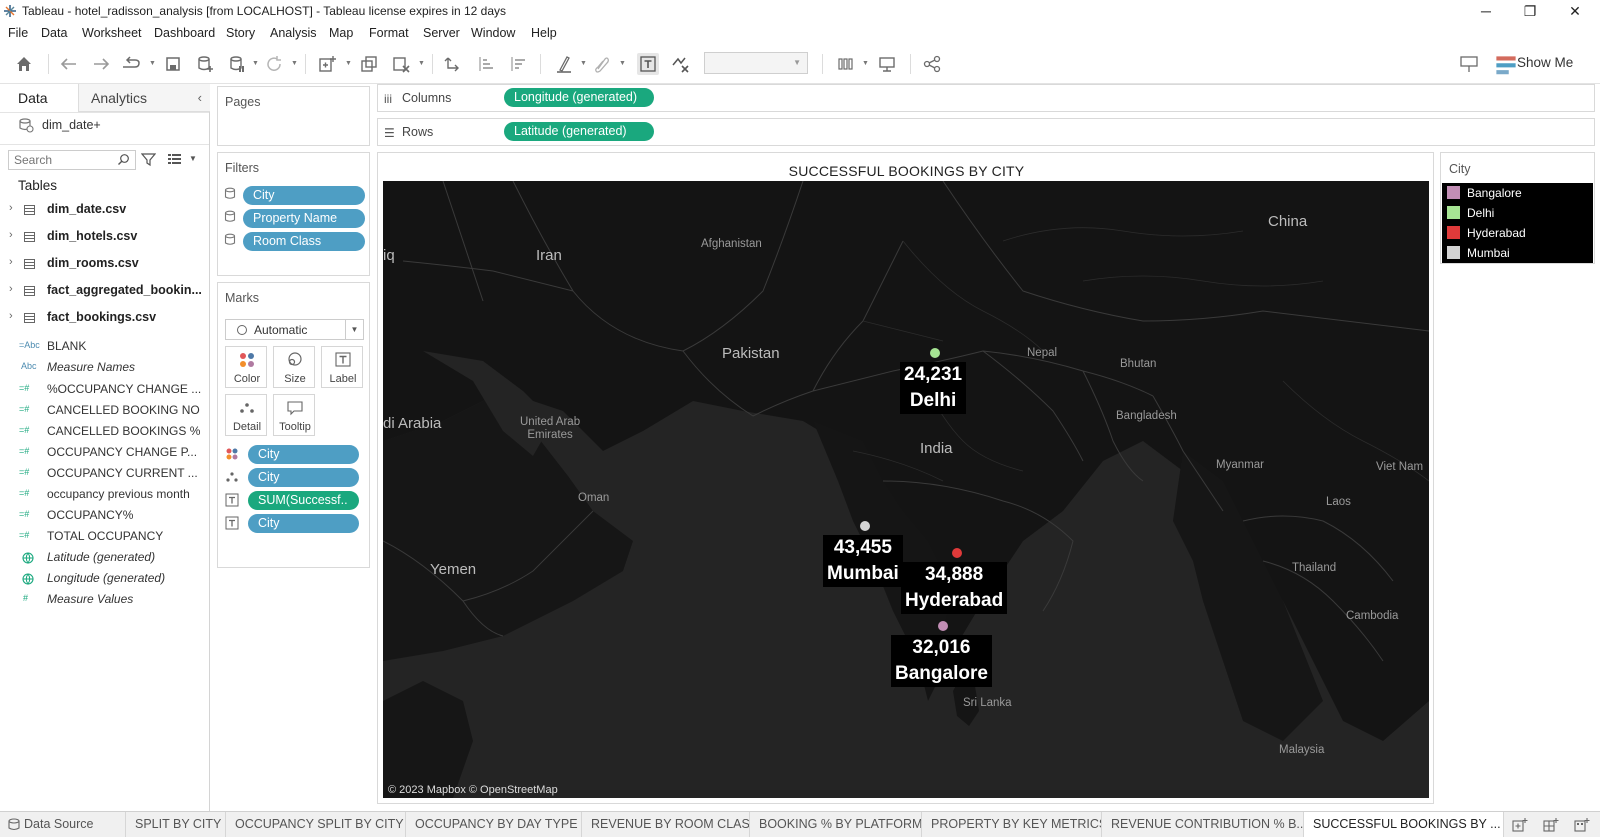 The width and height of the screenshot is (1600, 837). What do you see at coordinates (104, 536) in the screenshot?
I see `field-item: =# TOTAL OCCUPANCY` at bounding box center [104, 536].